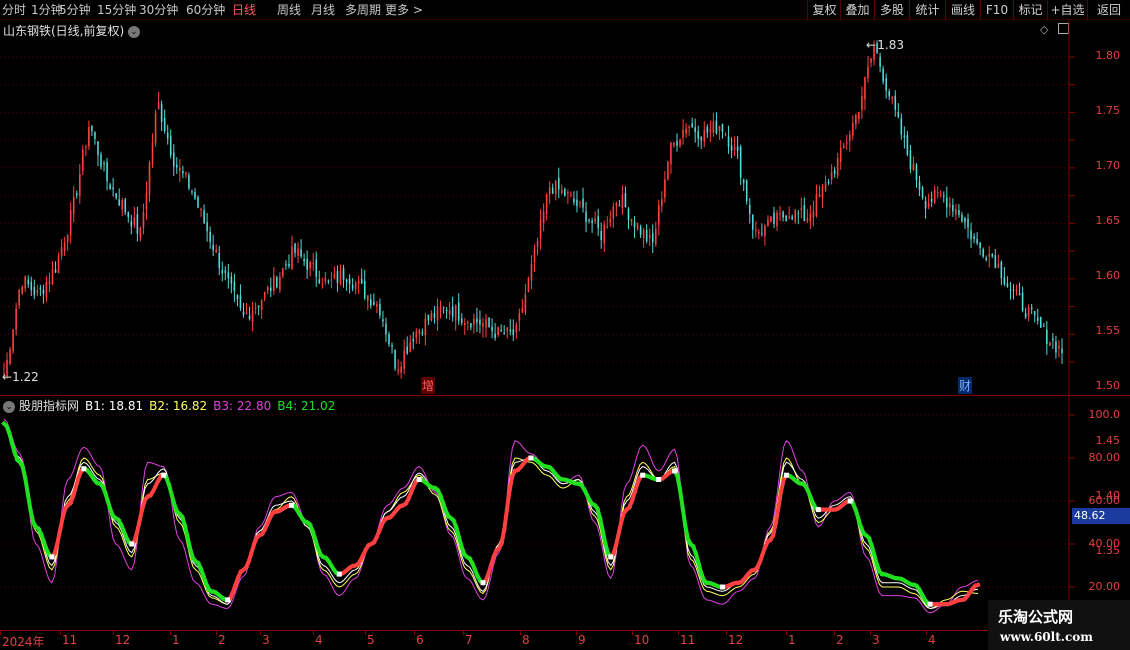 This screenshot has width=1130, height=650. What do you see at coordinates (323, 10) in the screenshot?
I see `period-tab-8: 月线` at bounding box center [323, 10].